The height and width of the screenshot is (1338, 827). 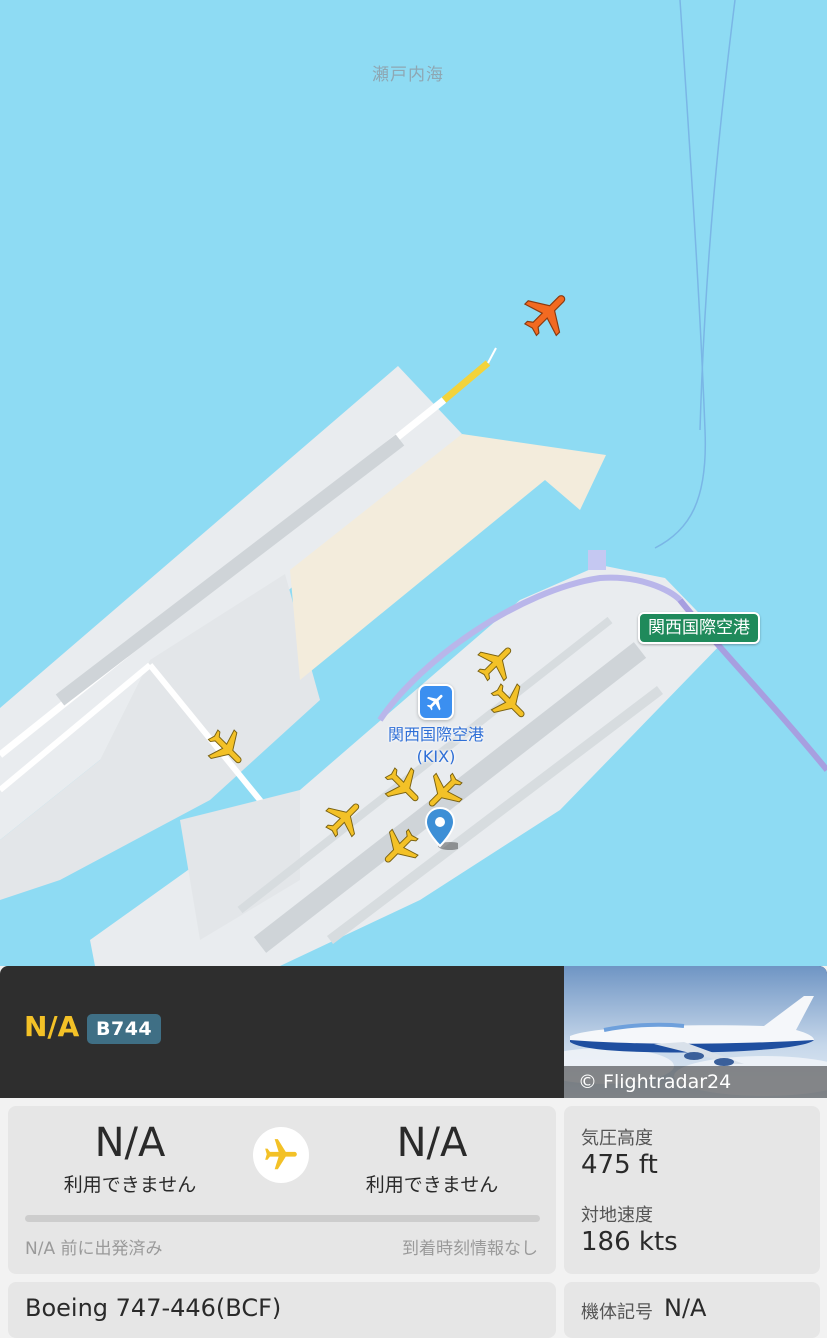 I want to click on airport-label: 関西国際空港 (KIX), so click(x=436, y=746).